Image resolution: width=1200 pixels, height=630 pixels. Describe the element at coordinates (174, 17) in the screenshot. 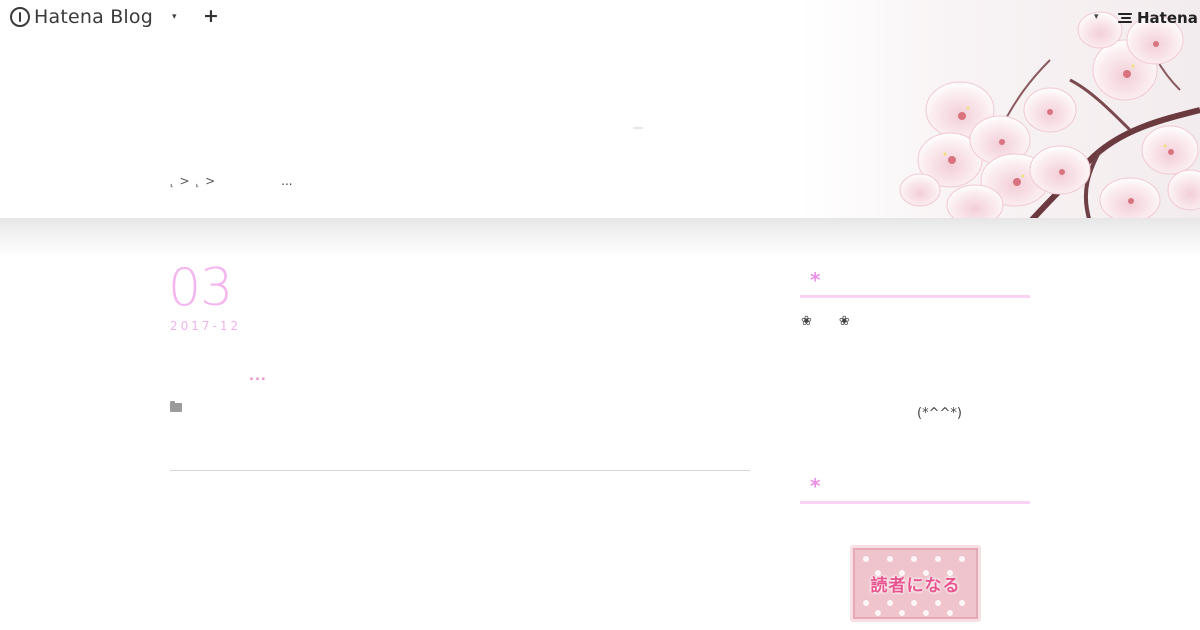

I see `blog-menu-dropdown: ▾` at that location.